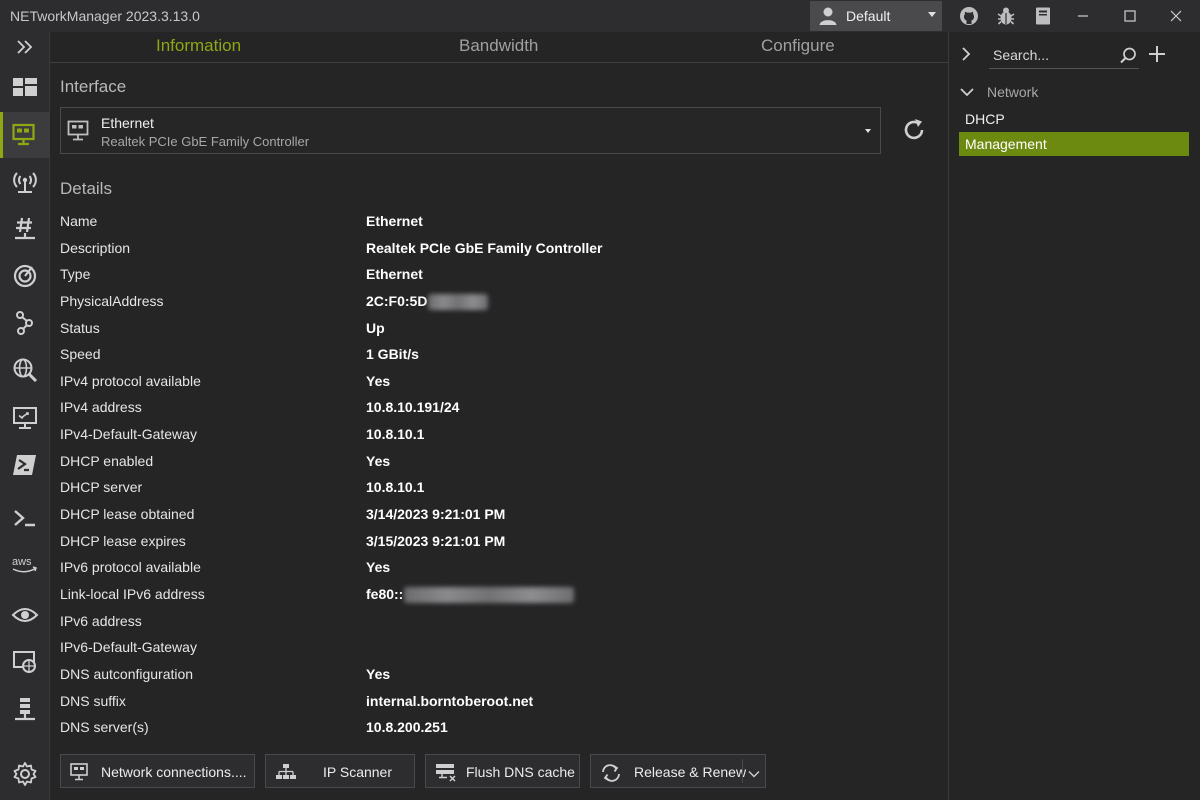  I want to click on server-icon, so click(25, 710).